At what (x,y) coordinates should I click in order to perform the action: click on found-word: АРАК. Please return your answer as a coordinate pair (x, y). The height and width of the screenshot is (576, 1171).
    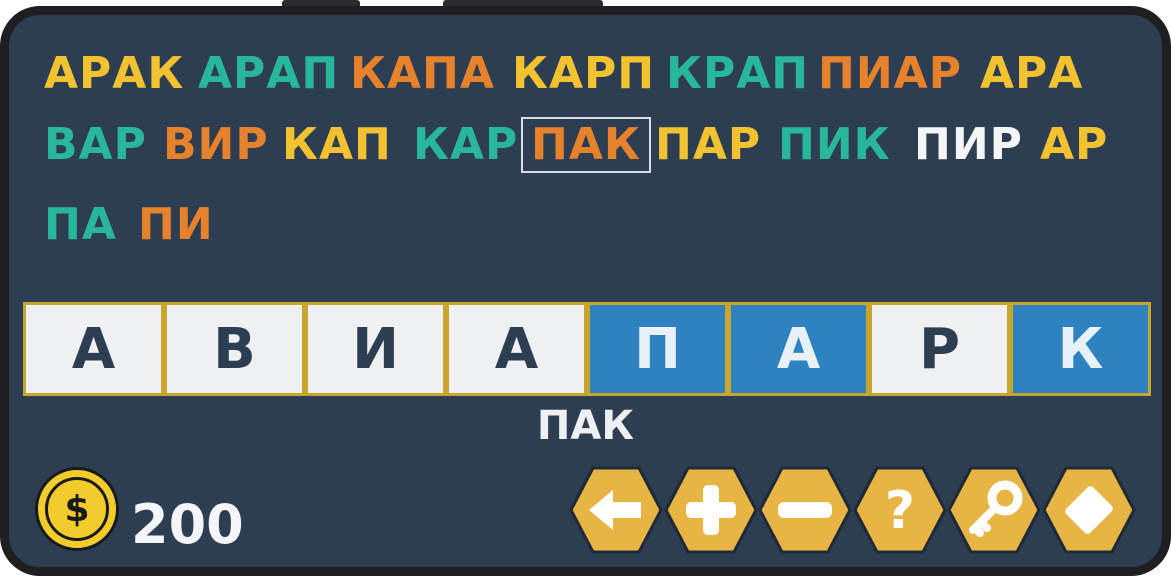
    Looking at the image, I should click on (114, 74).